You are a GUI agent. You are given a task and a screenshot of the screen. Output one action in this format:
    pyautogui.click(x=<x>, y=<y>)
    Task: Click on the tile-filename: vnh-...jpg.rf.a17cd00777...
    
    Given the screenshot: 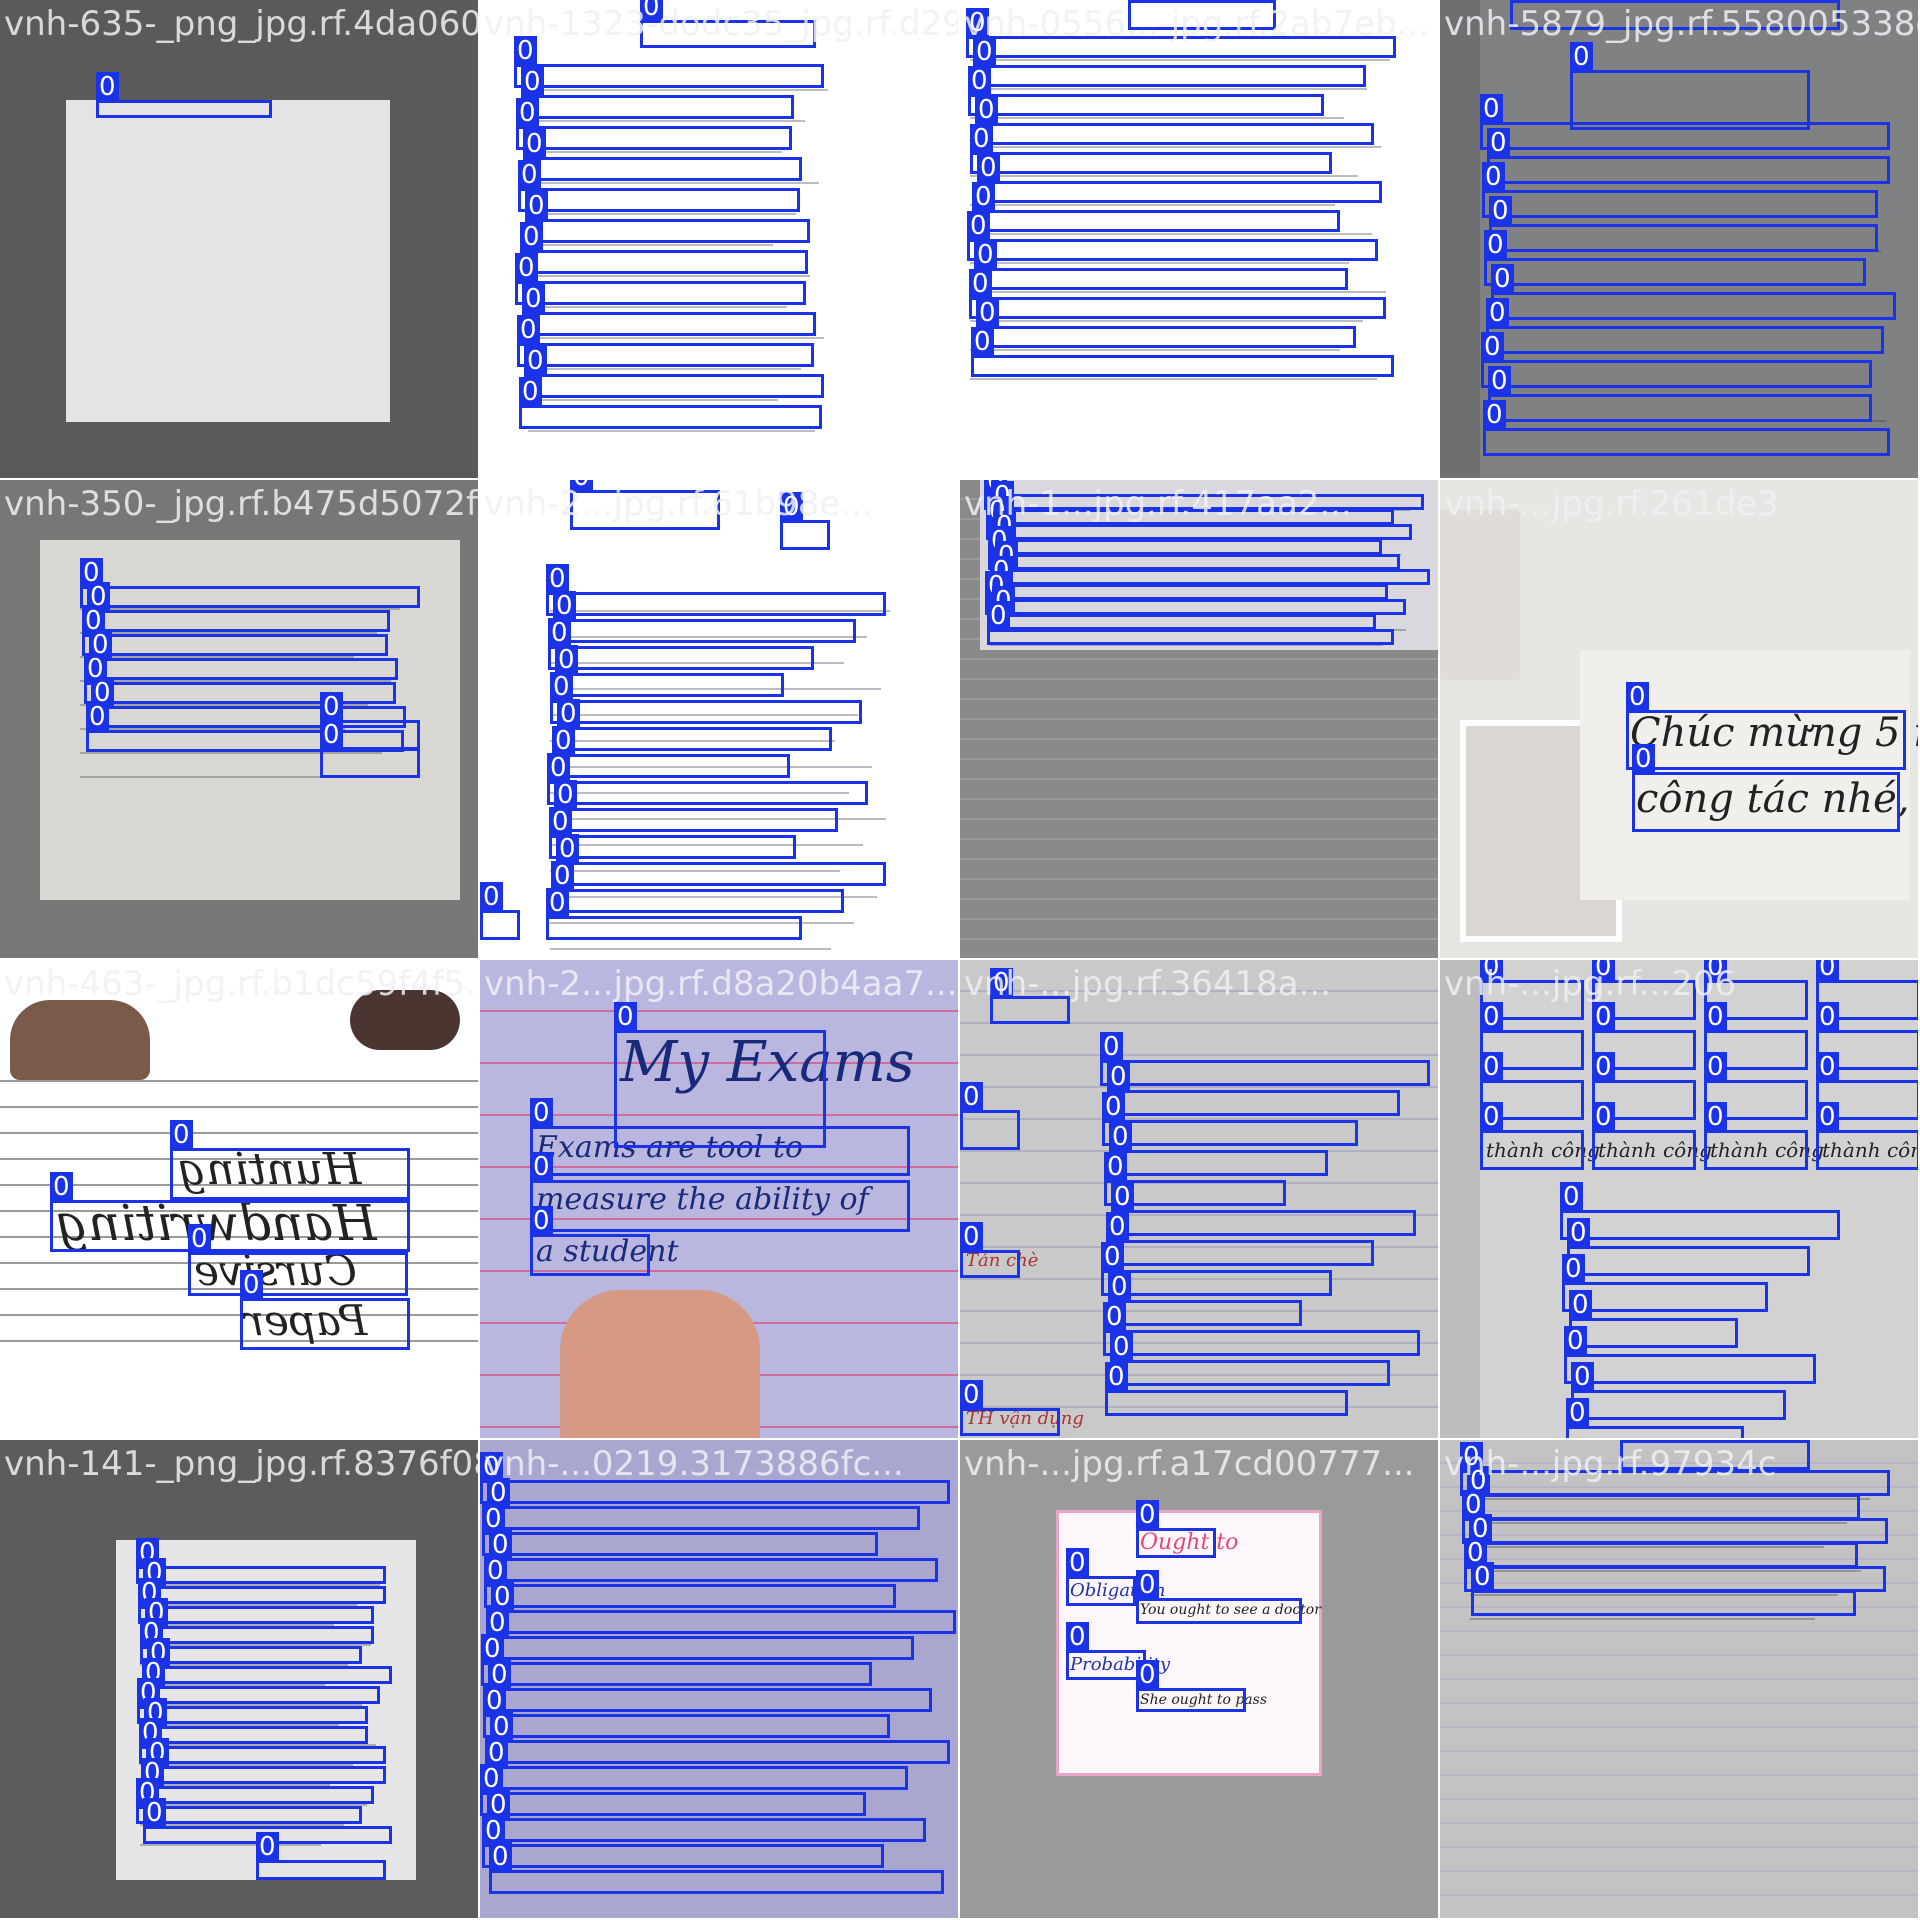 What is the action you would take?
    pyautogui.click(x=1189, y=1464)
    